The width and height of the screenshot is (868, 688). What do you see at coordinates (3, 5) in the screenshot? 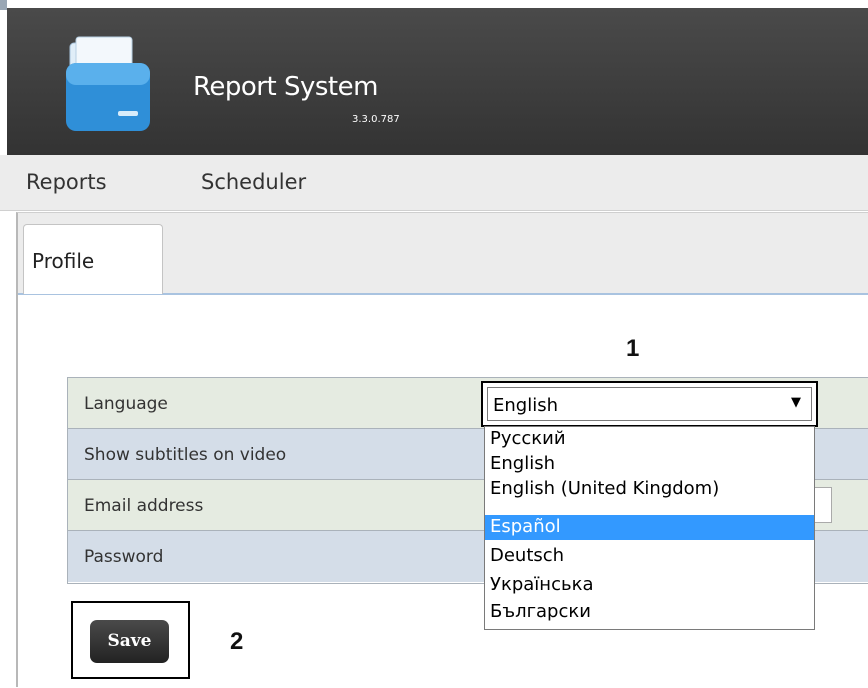
I see `top-strip-marker` at bounding box center [3, 5].